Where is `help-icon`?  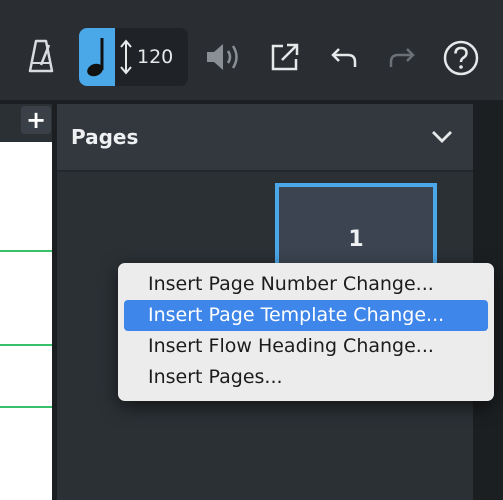 help-icon is located at coordinates (461, 58).